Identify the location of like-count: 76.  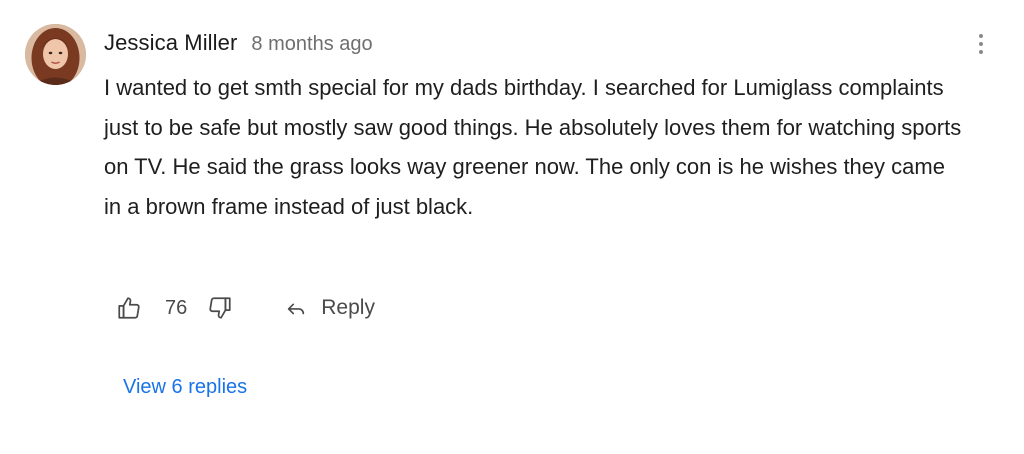
(176, 307).